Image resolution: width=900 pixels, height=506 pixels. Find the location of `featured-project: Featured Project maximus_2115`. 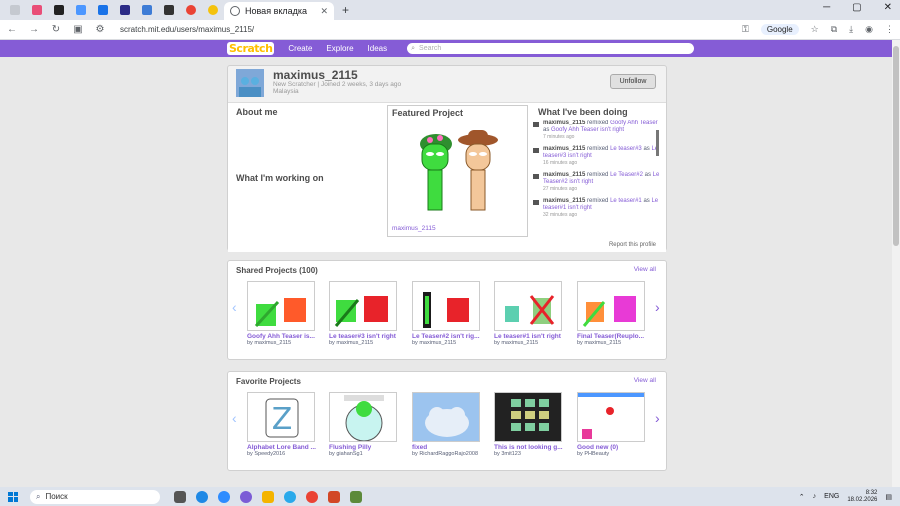

featured-project: Featured Project maximus_2115 is located at coordinates (457, 171).